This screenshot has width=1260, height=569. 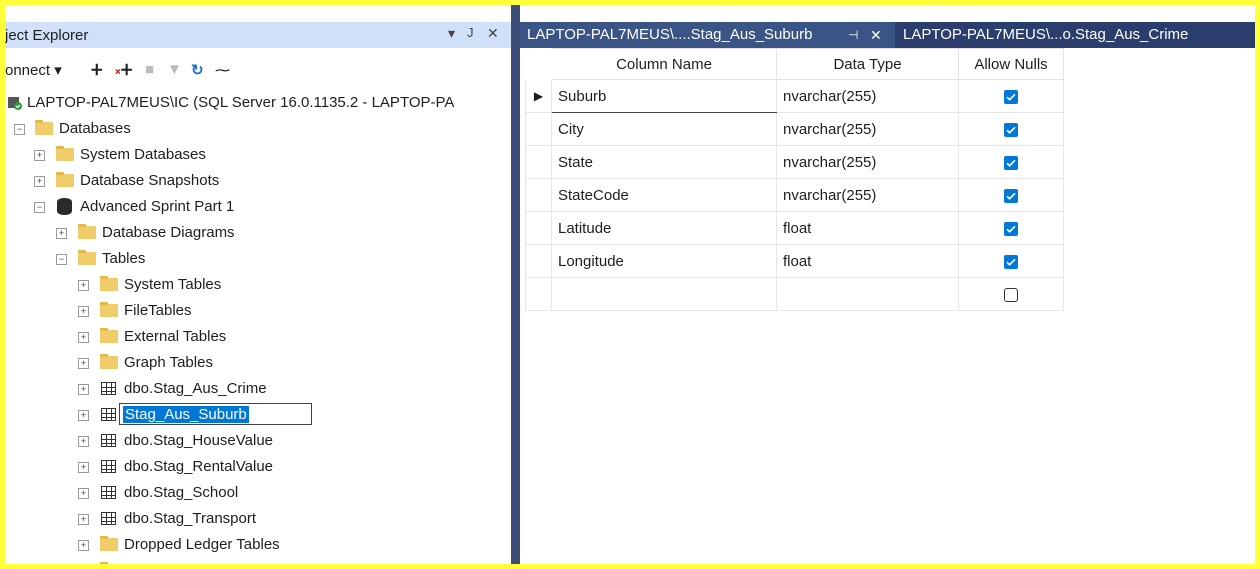 I want to click on tree-node-label: System Tables, so click(x=173, y=284).